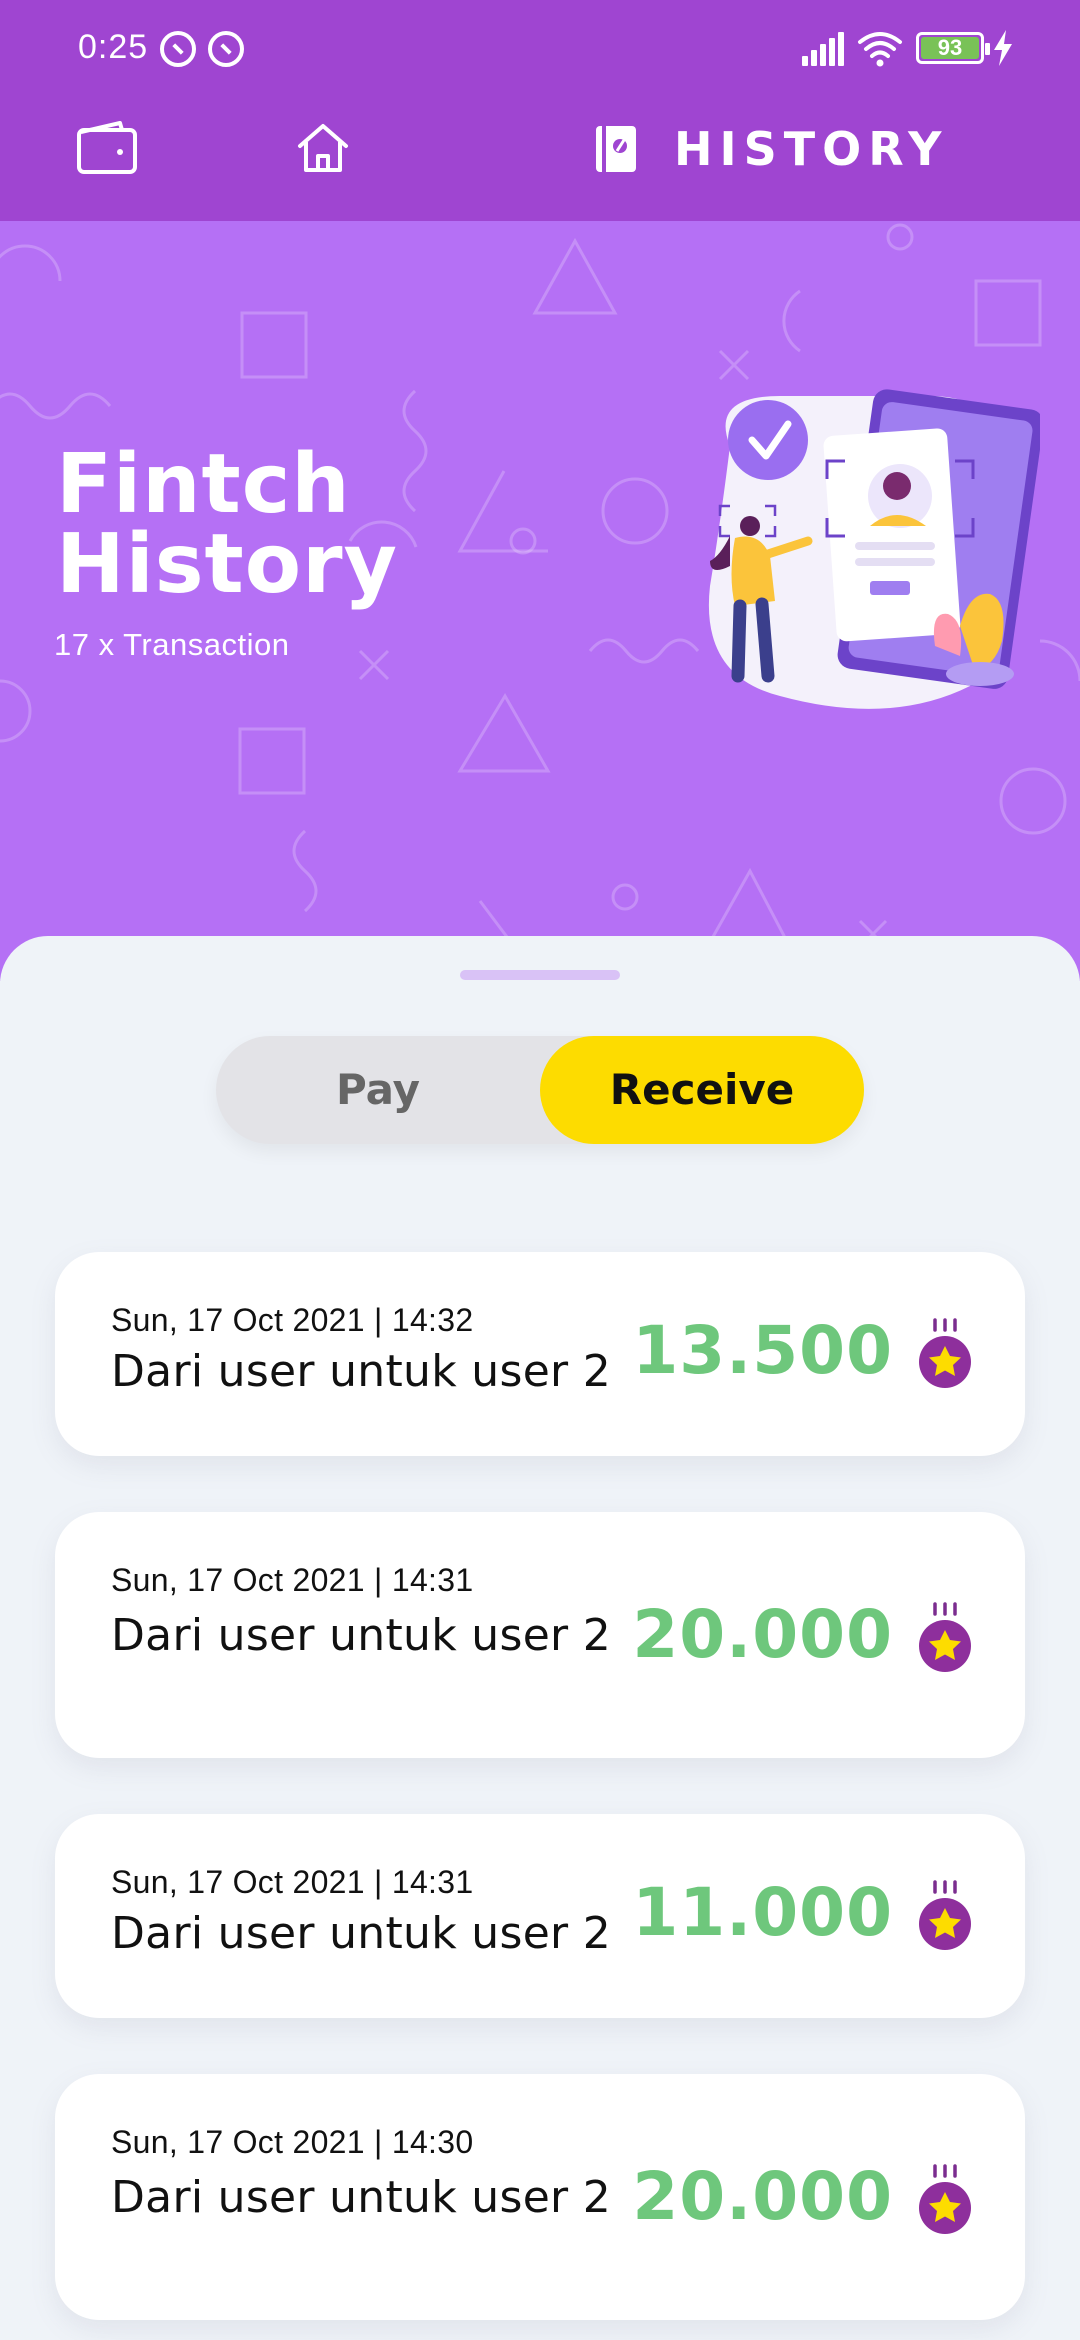 This screenshot has height=2340, width=1080. Describe the element at coordinates (540, 48) in the screenshot. I see `status-bar: 0:25 93` at that location.